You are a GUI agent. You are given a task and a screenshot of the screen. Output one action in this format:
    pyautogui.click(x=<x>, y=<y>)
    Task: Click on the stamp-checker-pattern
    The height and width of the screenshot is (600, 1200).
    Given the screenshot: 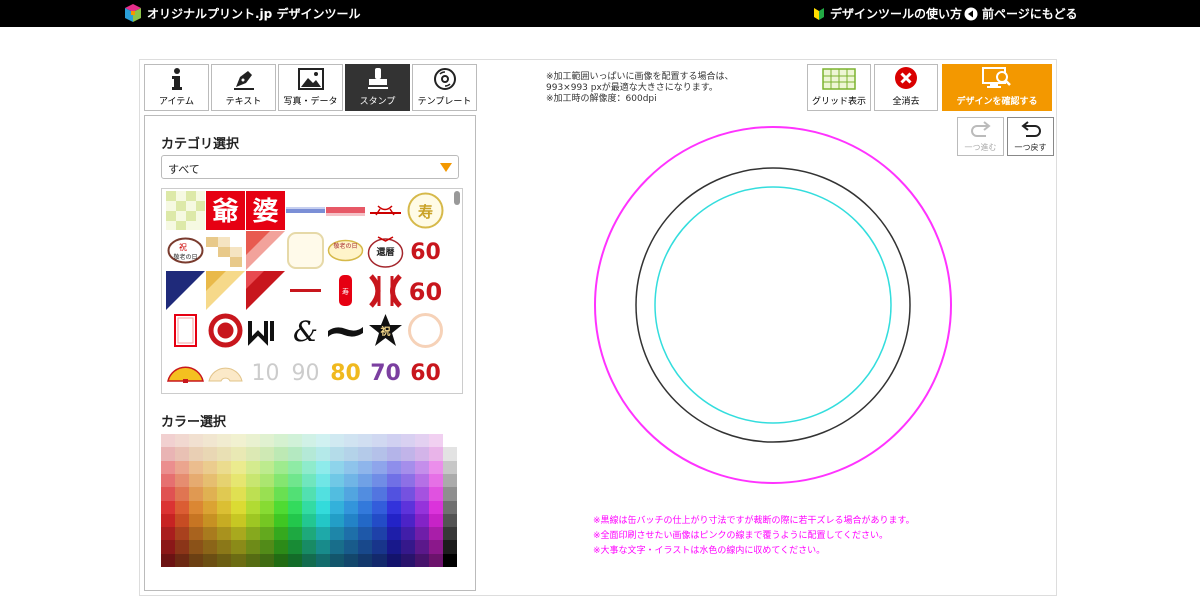 What is the action you would take?
    pyautogui.click(x=185, y=210)
    